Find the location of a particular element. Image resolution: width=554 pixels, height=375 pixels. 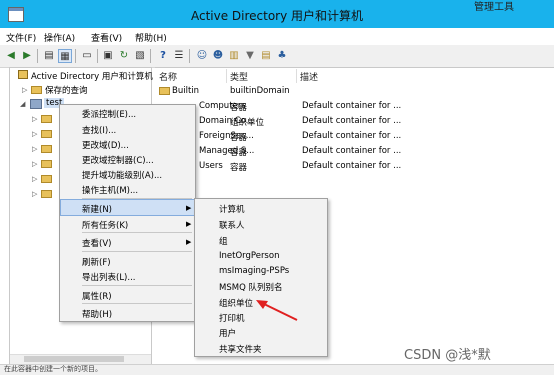

annotation-arrow is located at coordinates (277, 310).